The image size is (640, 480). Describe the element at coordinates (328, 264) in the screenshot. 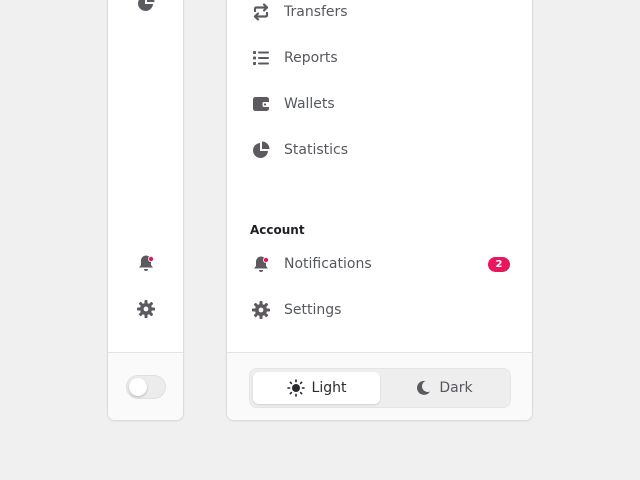

I see `sidebar-item-label: Notifications` at that location.